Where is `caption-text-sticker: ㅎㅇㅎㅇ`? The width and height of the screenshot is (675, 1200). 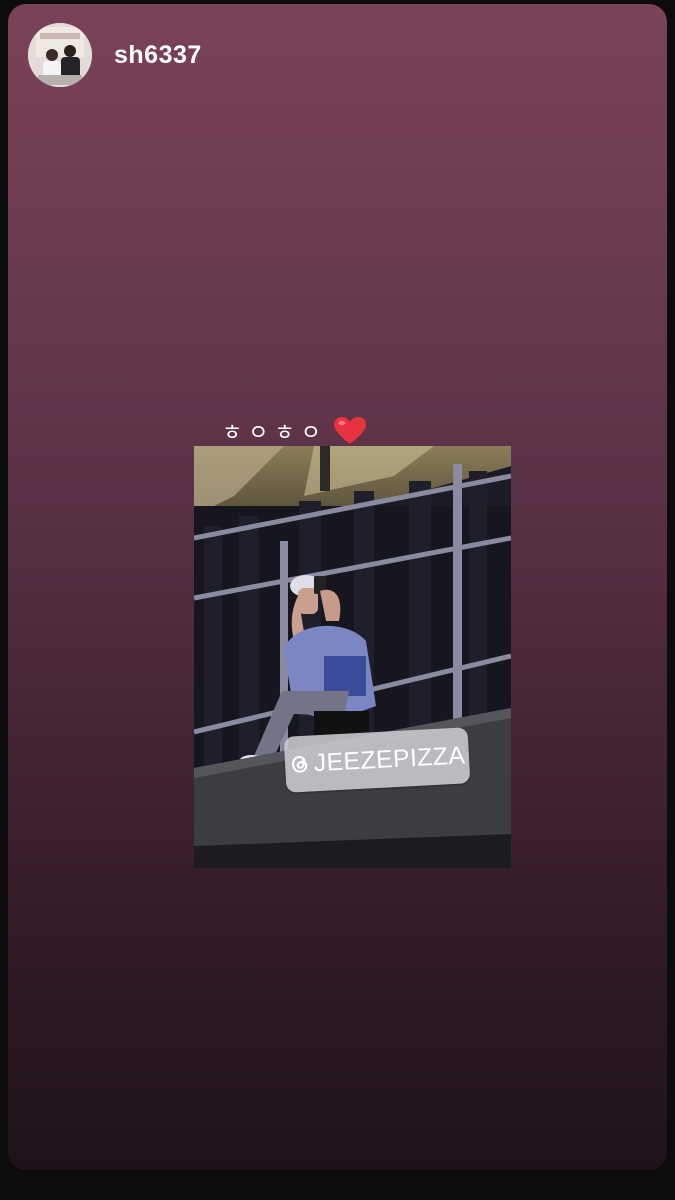
caption-text-sticker: ㅎㅇㅎㅇ is located at coordinates (294, 431).